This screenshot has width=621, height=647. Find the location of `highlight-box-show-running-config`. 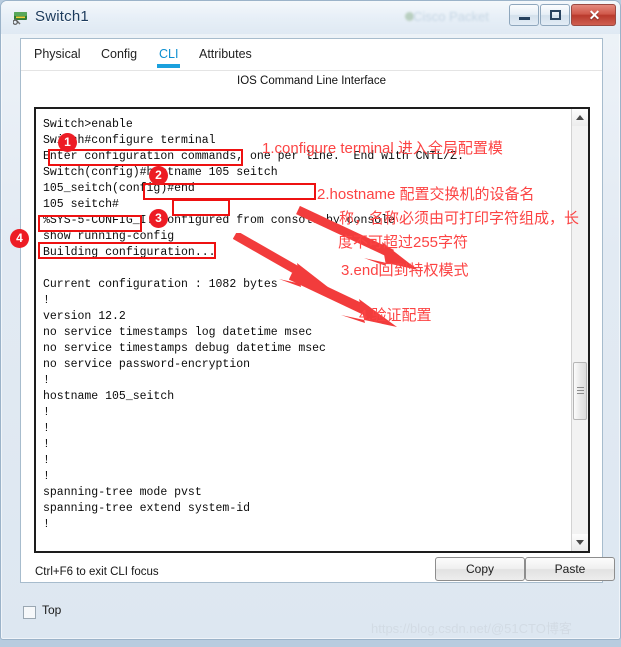

highlight-box-show-running-config is located at coordinates (127, 250).